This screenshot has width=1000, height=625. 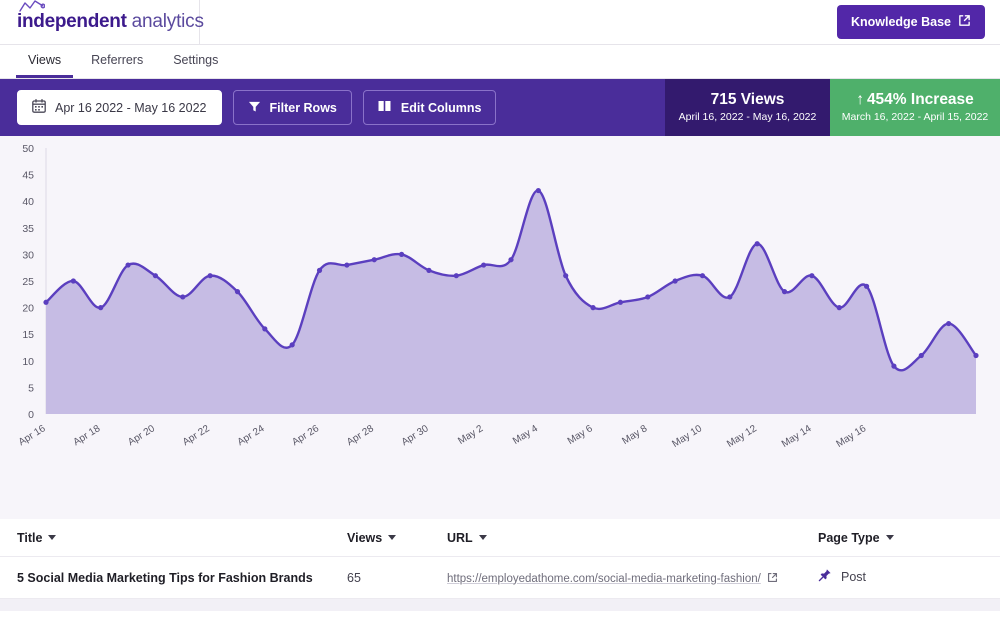 I want to click on svg-text: 5, so click(x=31, y=388).